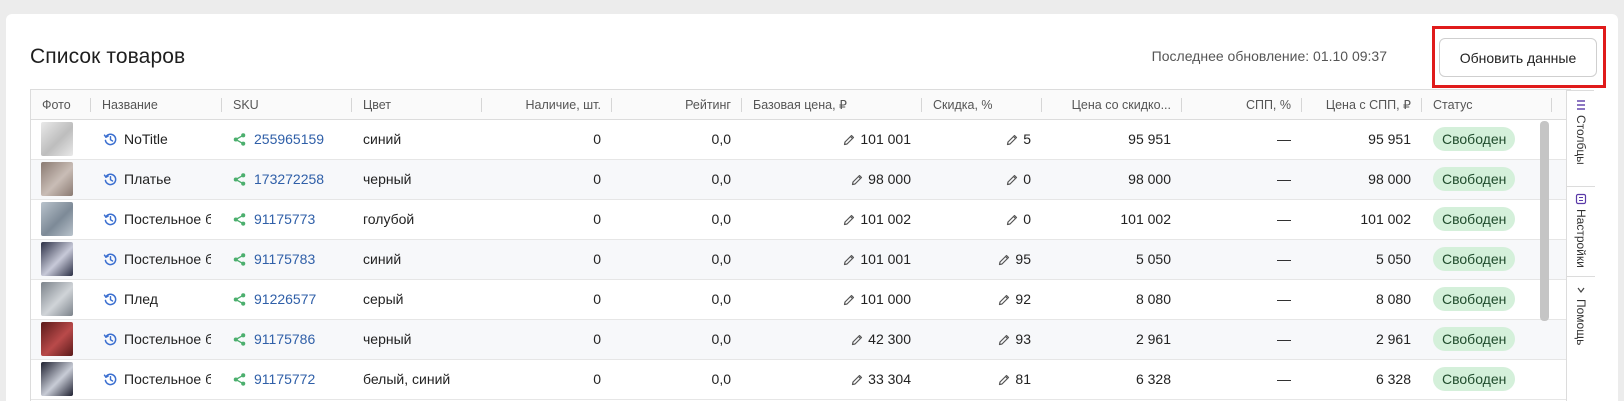 This screenshot has height=401, width=1624. I want to click on sku-cell: 91175773, so click(287, 219).